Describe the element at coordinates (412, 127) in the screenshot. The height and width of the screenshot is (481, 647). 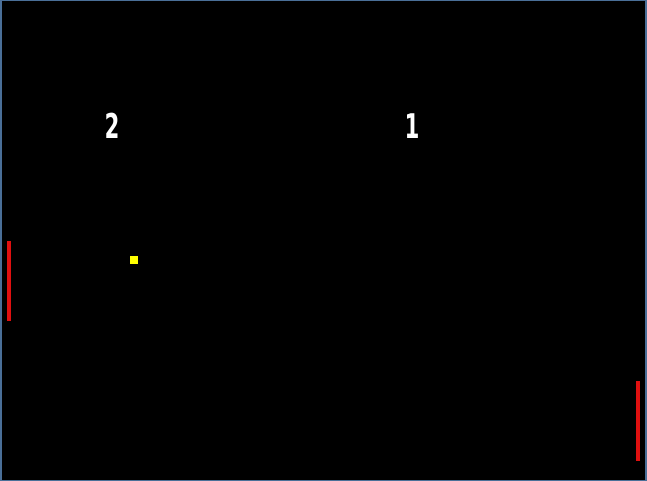
I see `right-player-score: 1` at that location.